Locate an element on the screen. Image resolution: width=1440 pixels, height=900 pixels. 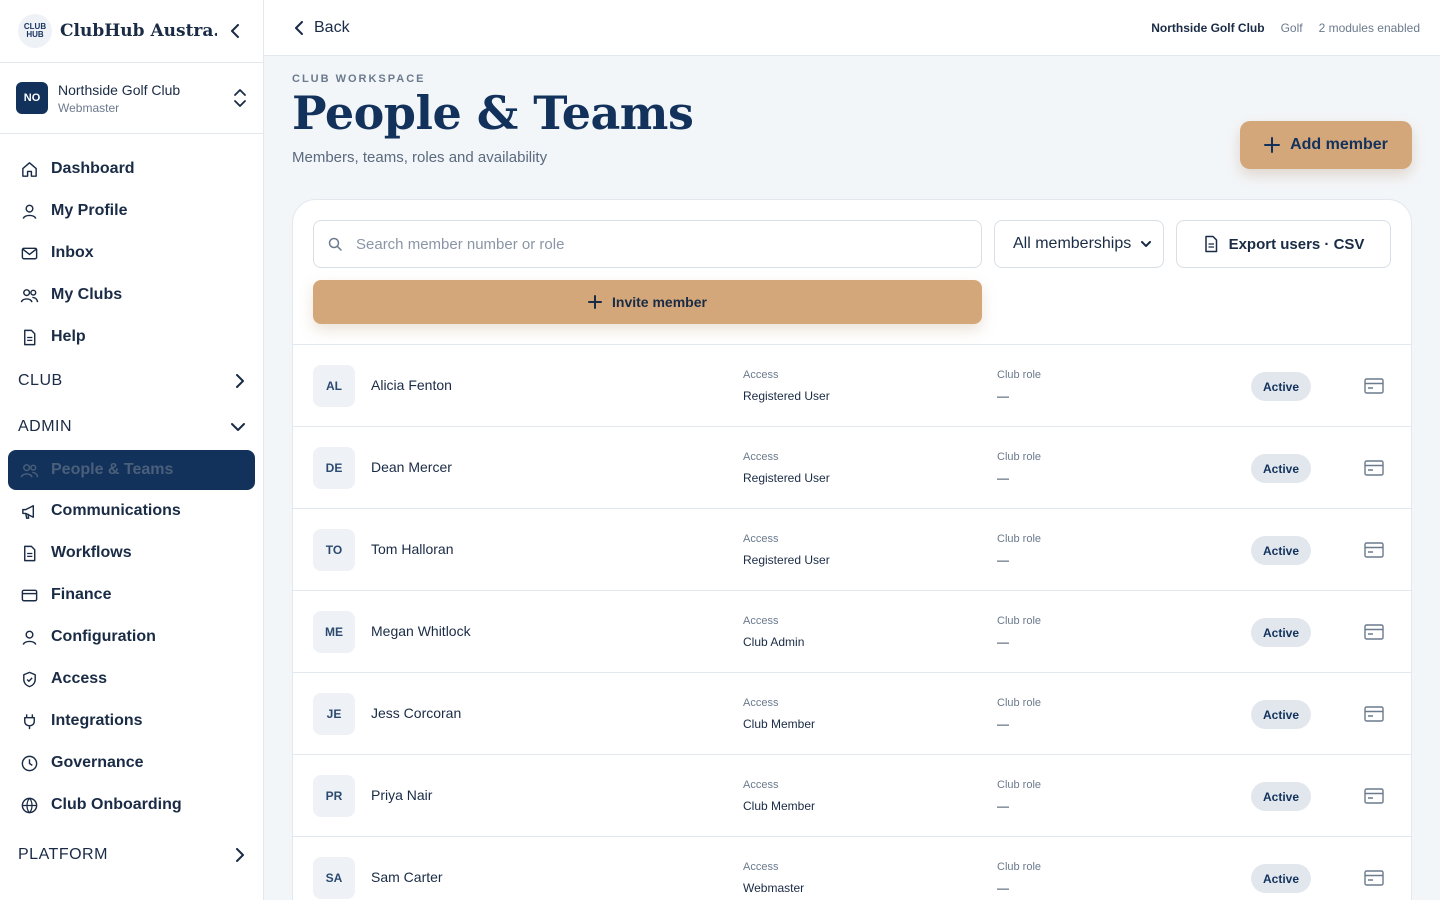
nav-item-workflows: Workflows is located at coordinates (131, 553).